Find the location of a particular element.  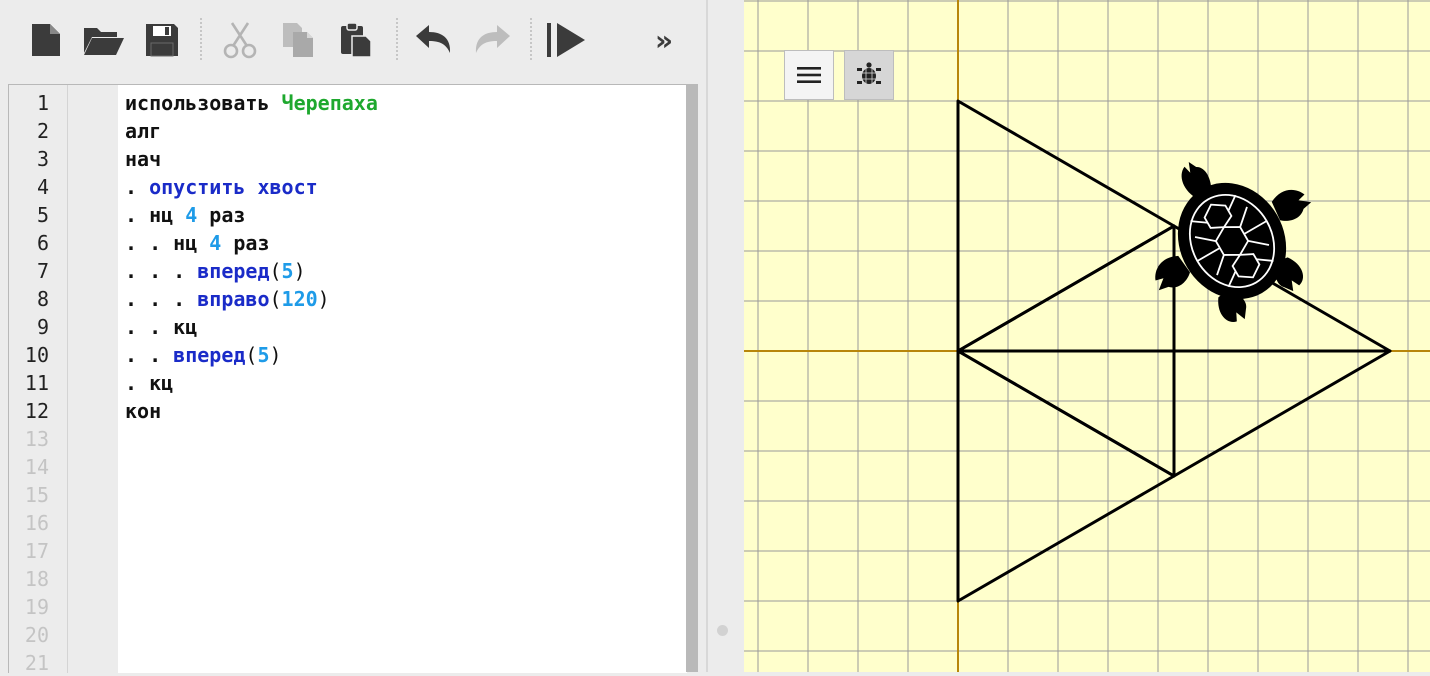

run-button is located at coordinates (566, 40).